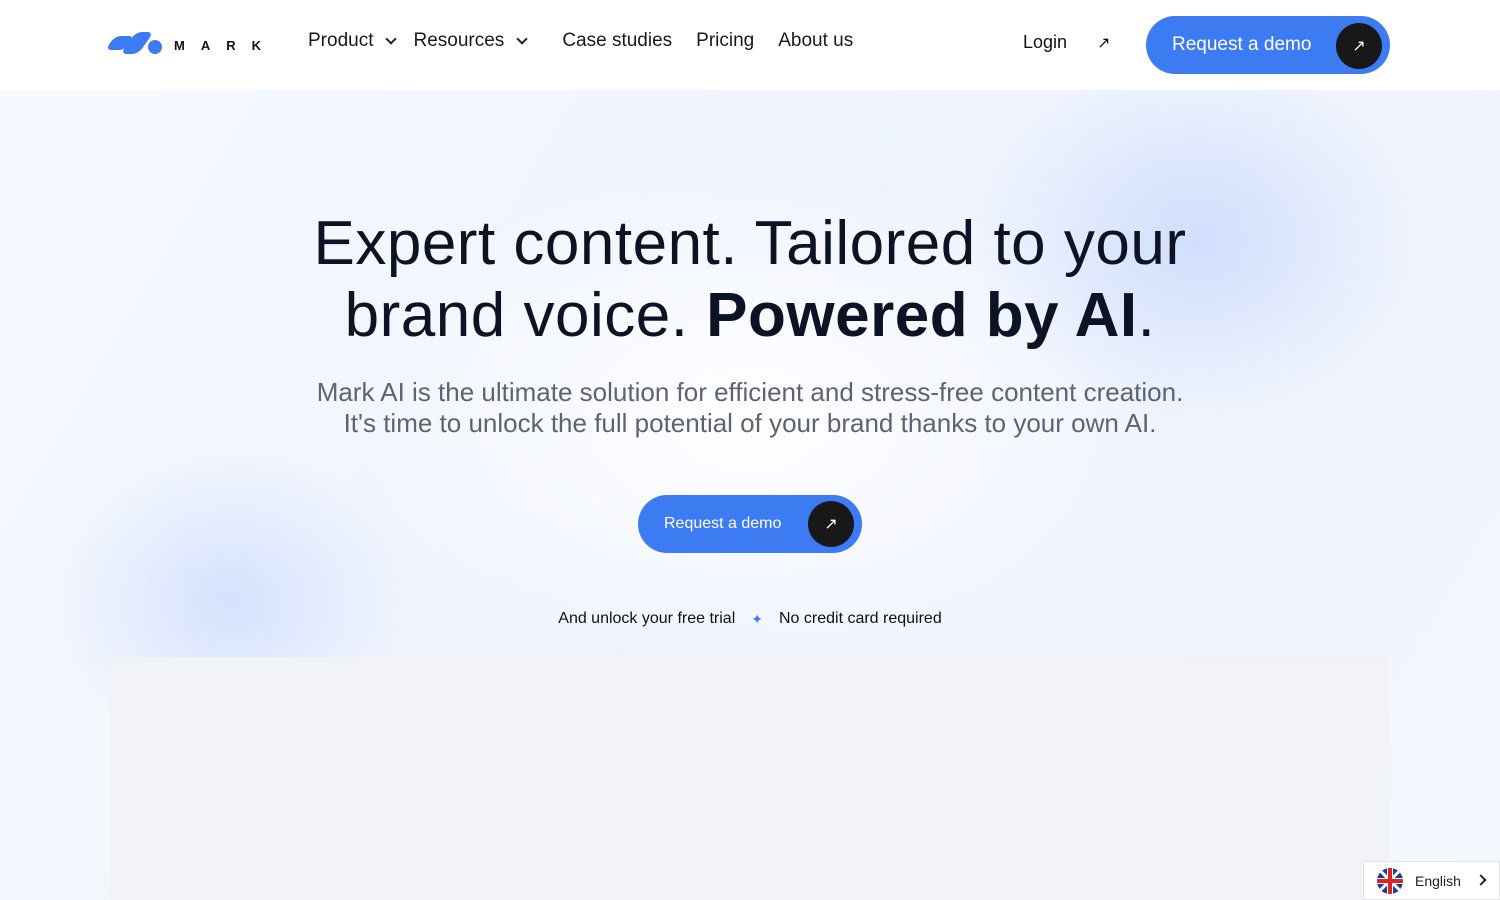  I want to click on hero-title-period: ., so click(1146, 315).